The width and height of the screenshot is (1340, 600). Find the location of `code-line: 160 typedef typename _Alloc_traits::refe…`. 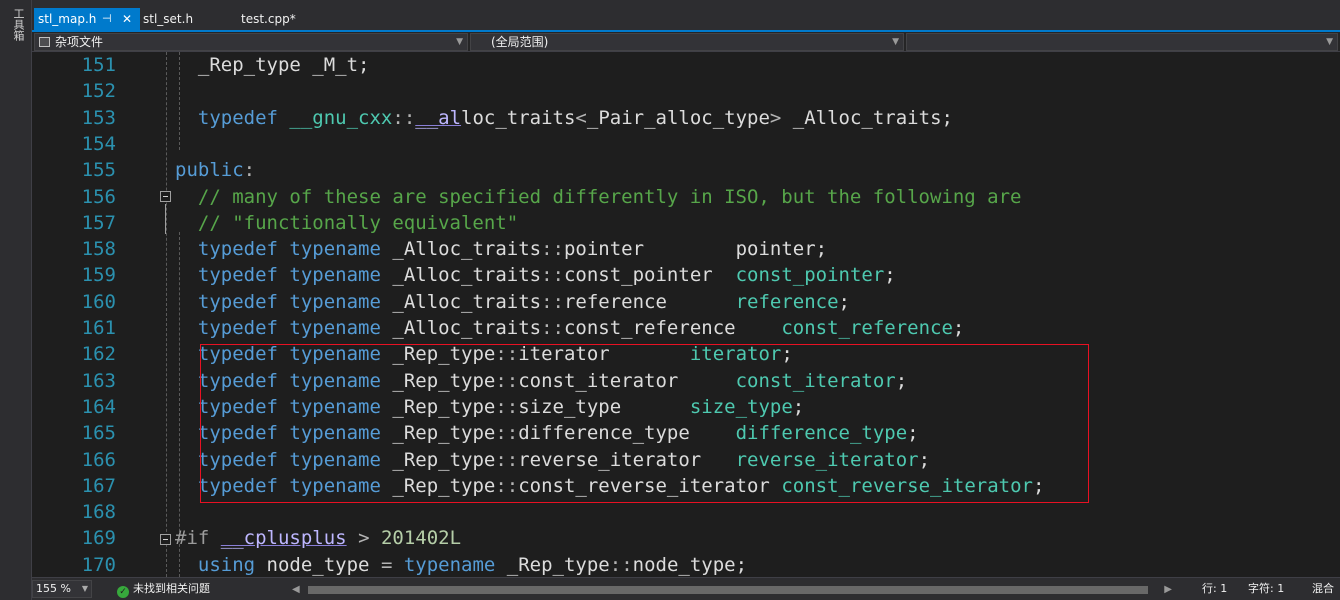

code-line: 160 typedef typename _Alloc_traits::refe… is located at coordinates (686, 302).